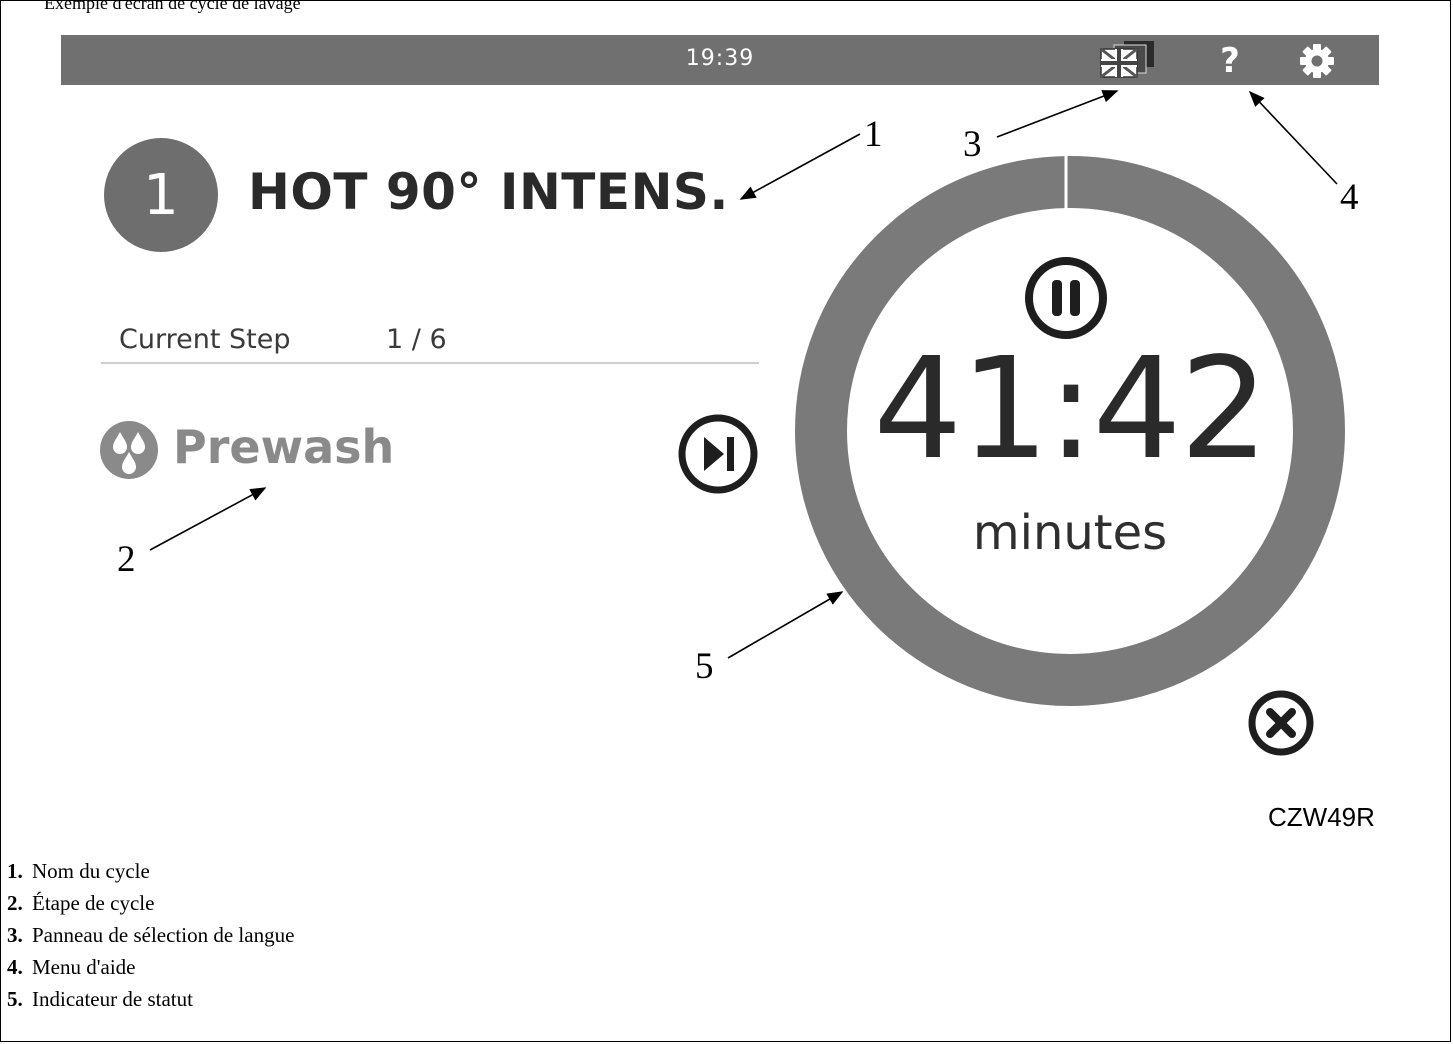 The image size is (1453, 1044). I want to click on legend-item: 3. Panneau de sélection de langue, so click(151, 935).